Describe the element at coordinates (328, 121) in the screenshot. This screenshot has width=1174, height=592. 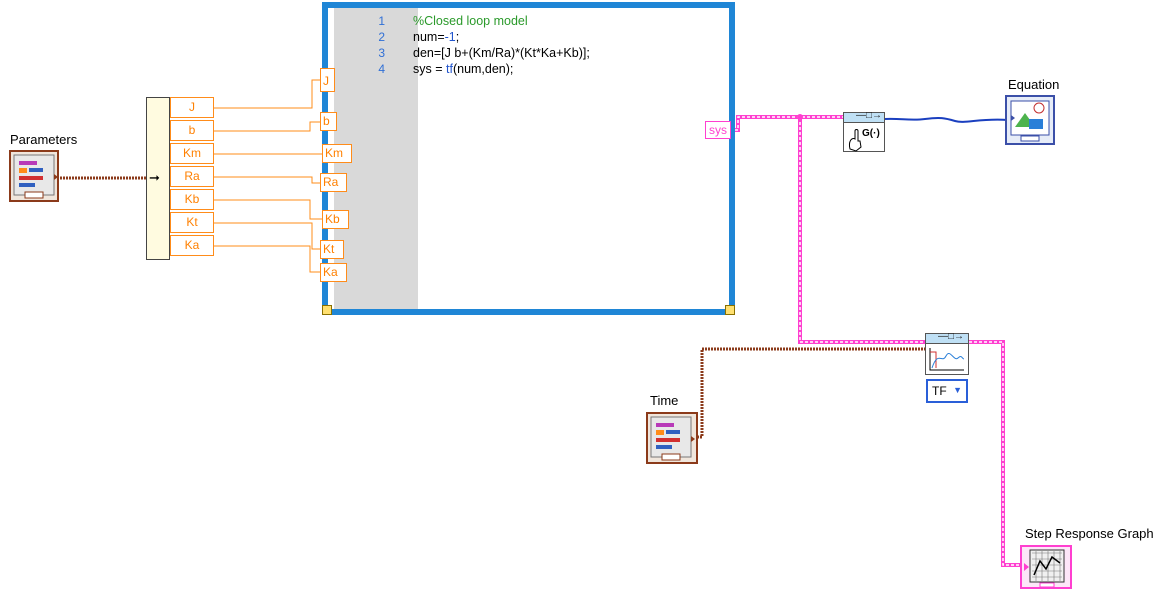
I see `mathscript-input-b: b` at that location.